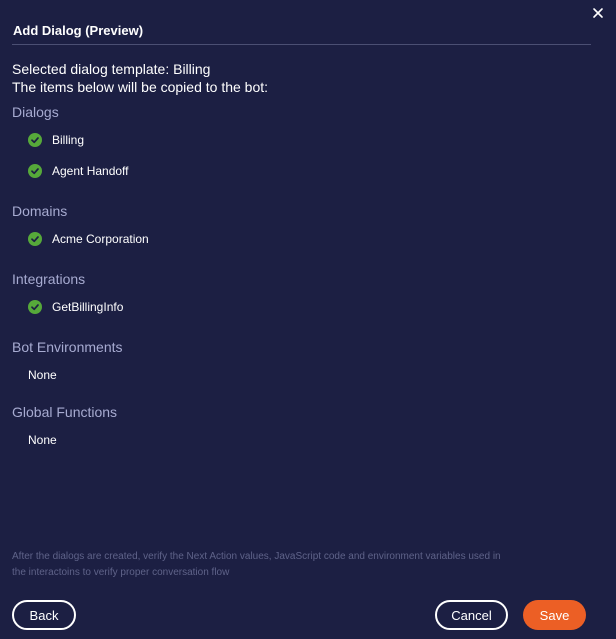 The image size is (616, 639). I want to click on global-functions-empty: None, so click(42, 440).